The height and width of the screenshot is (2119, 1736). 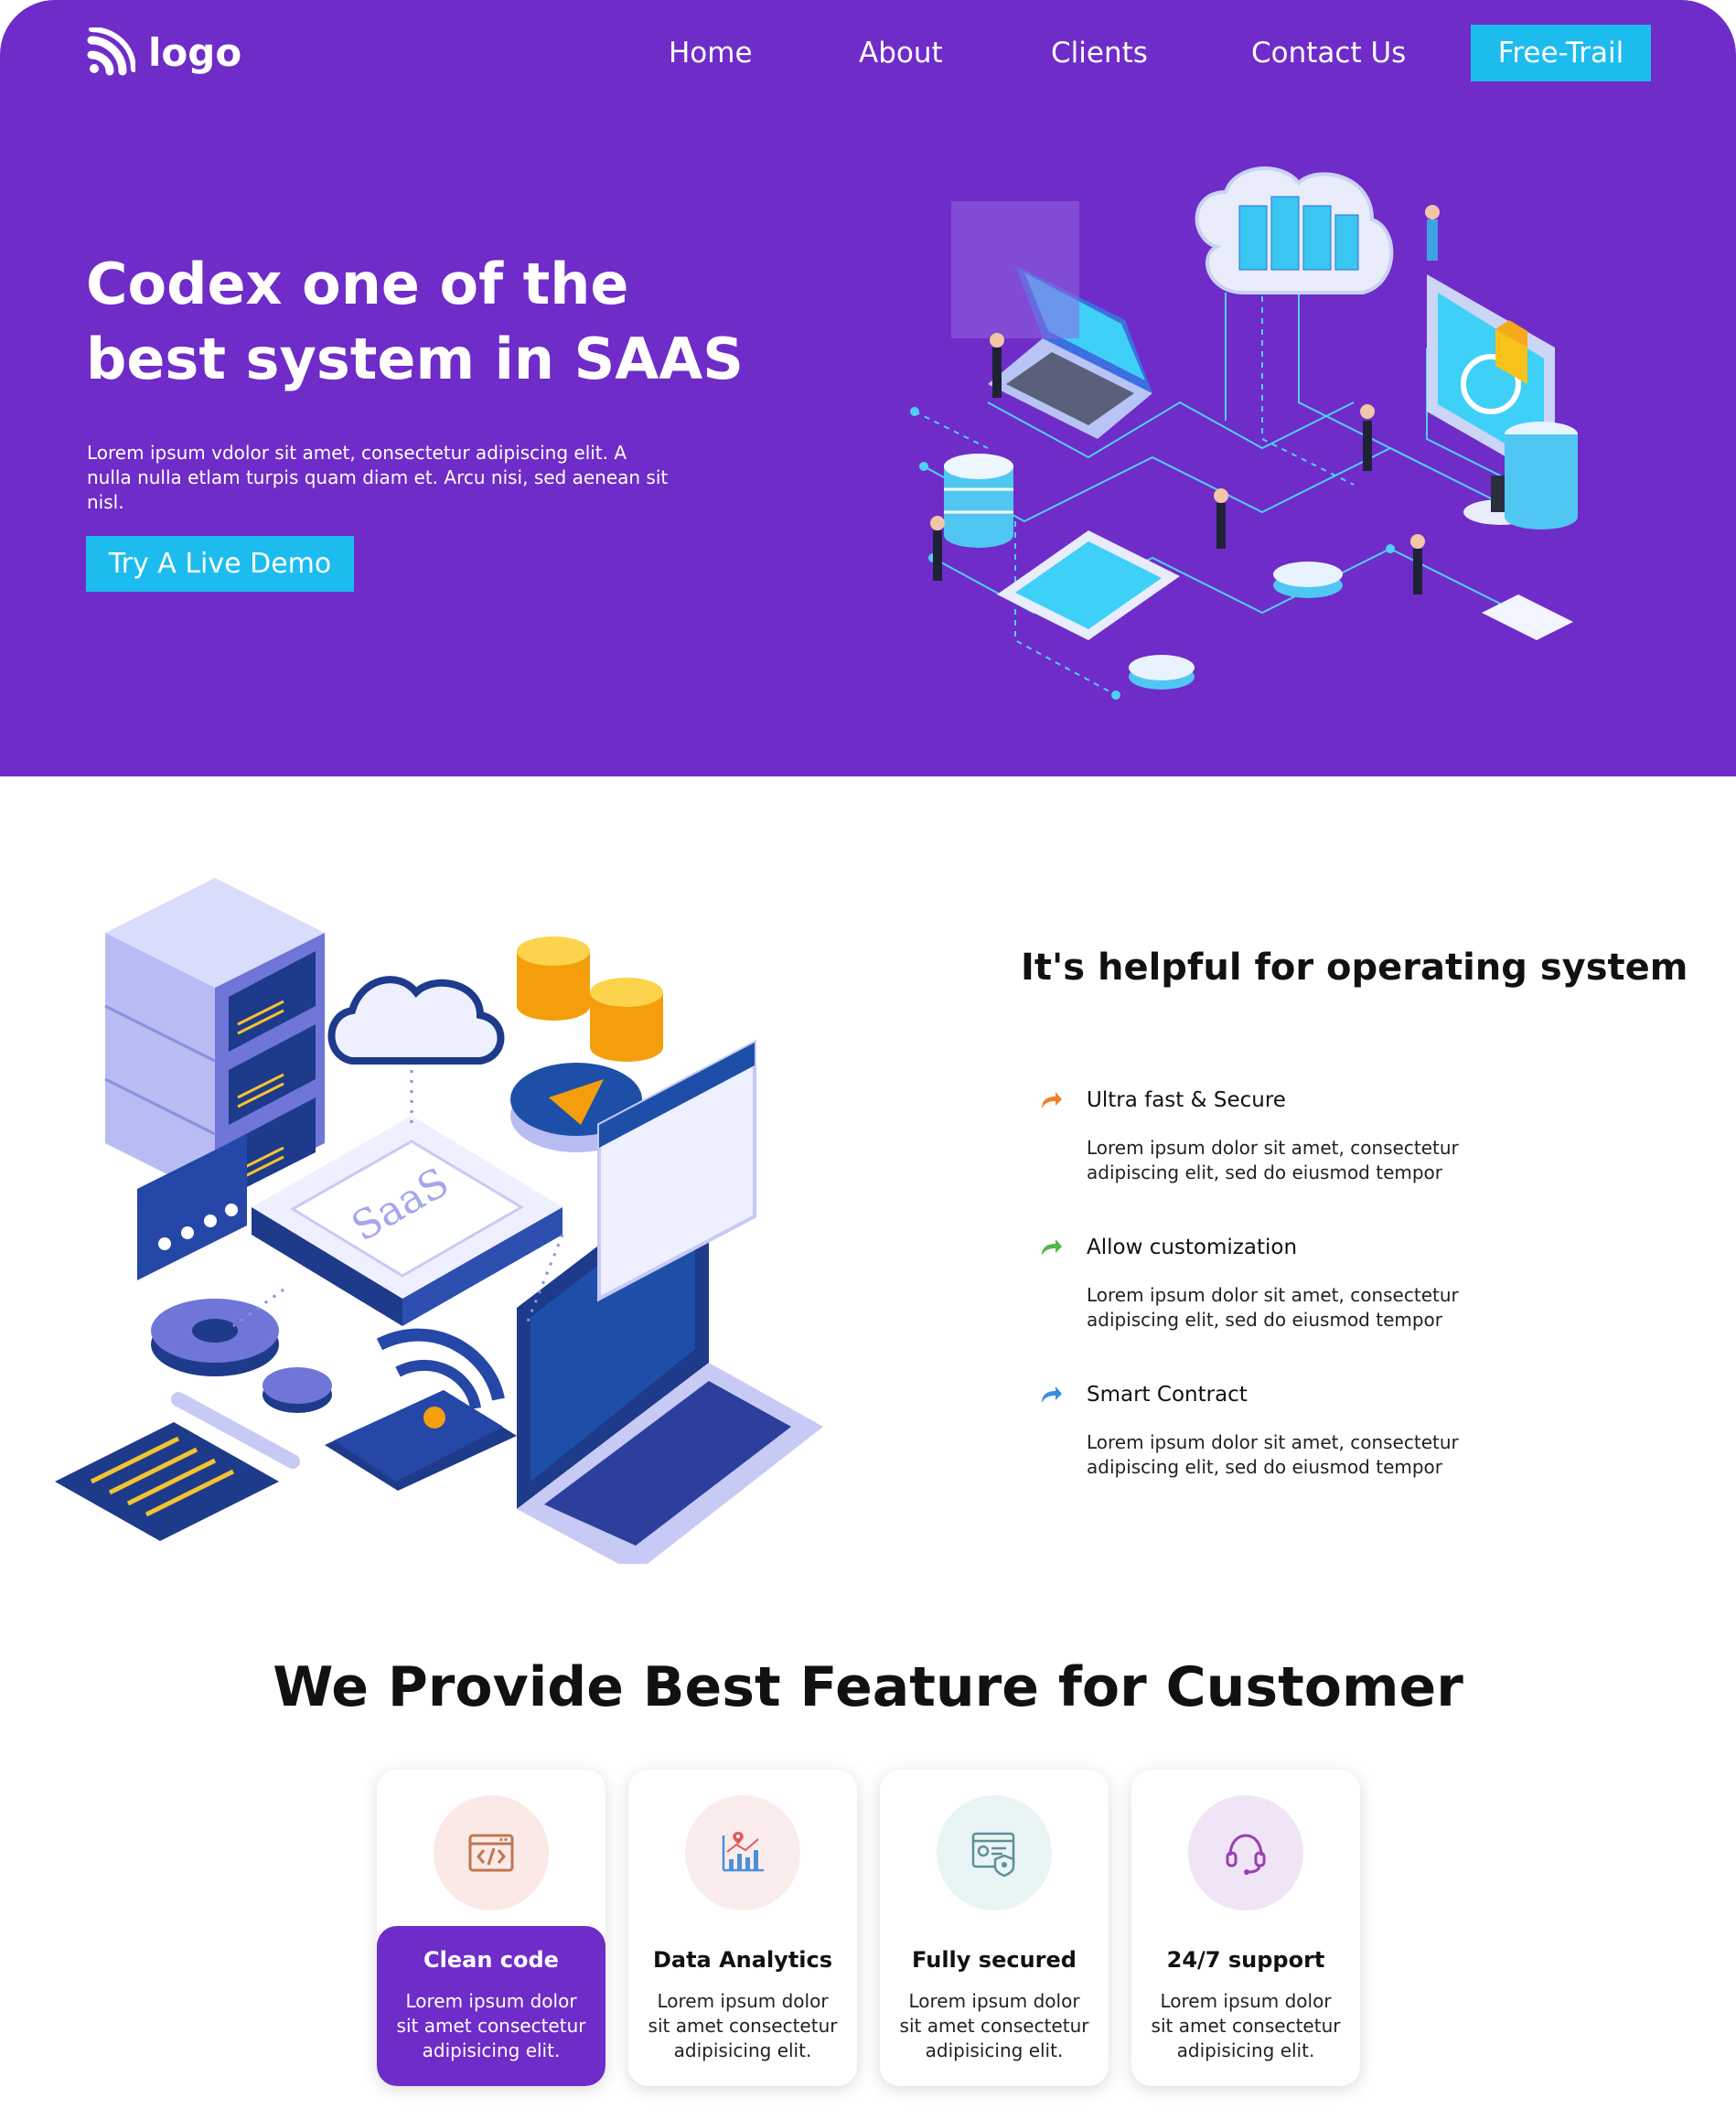 What do you see at coordinates (415, 321) in the screenshot?
I see `hero-title: Codex one of the best system in SAAS` at bounding box center [415, 321].